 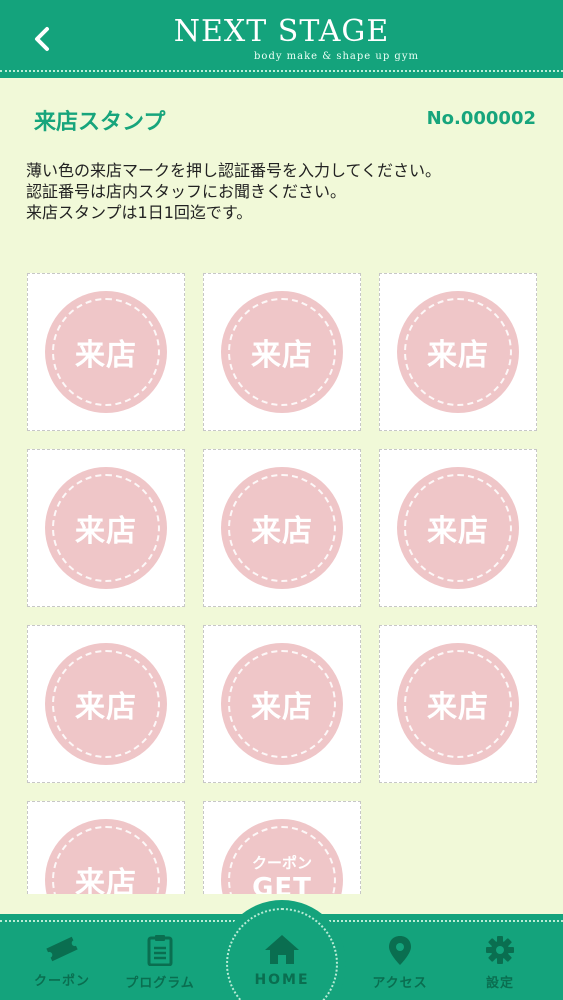 I want to click on tab-access: アクセス, so click(x=400, y=965).